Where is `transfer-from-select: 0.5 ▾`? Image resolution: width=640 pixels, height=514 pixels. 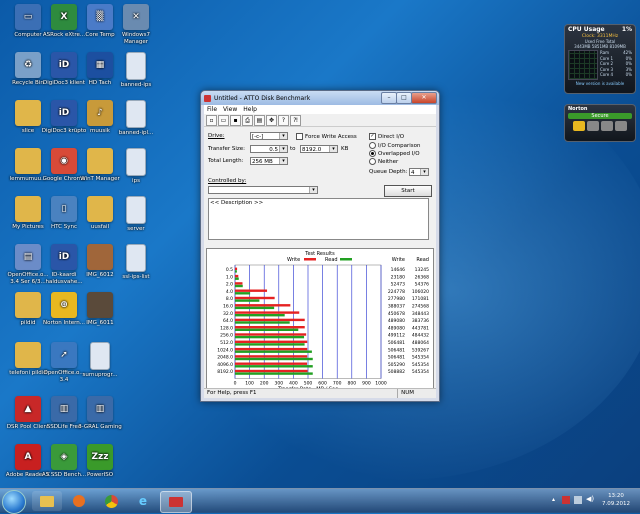
transfer-from-select: 0.5 ▾ is located at coordinates (269, 149).